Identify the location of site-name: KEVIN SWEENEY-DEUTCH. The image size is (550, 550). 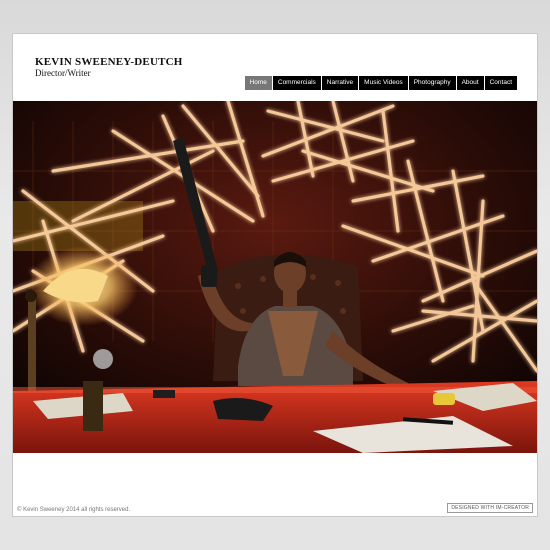
(109, 62).